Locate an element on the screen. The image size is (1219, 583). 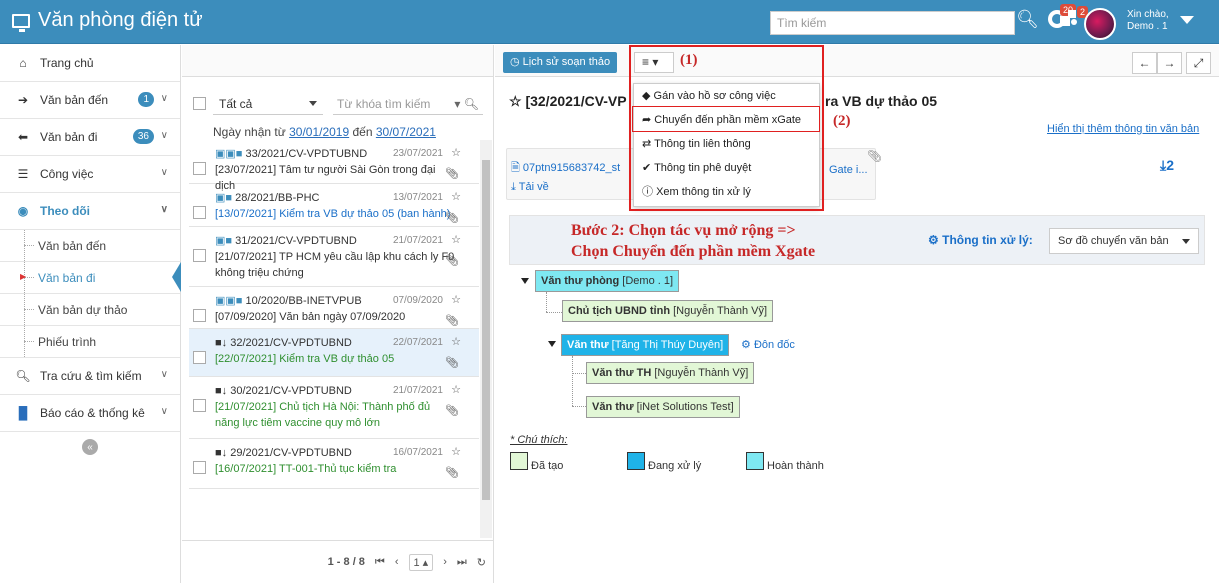
filter-select: Tất cả is located at coordinates (268, 104).